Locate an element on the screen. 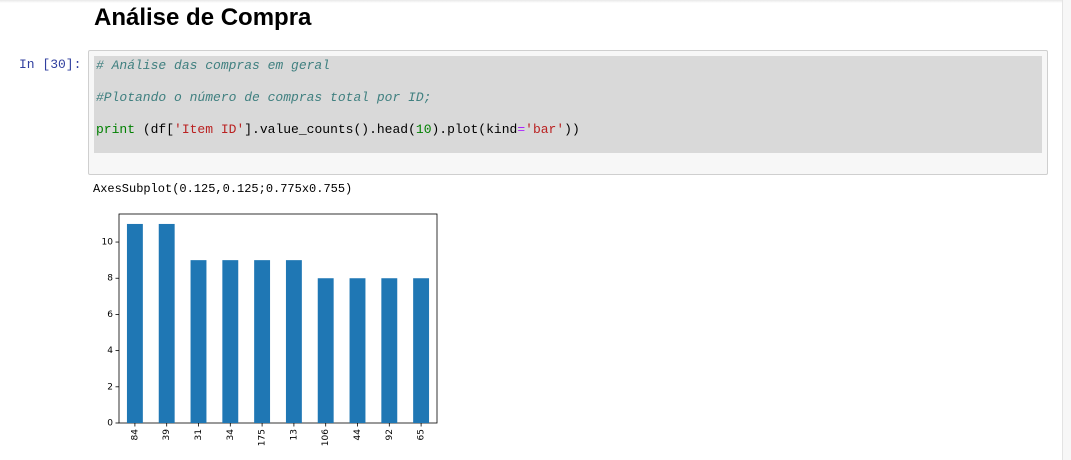 The image size is (1071, 460). x-tick-label: 65 is located at coordinates (422, 434).